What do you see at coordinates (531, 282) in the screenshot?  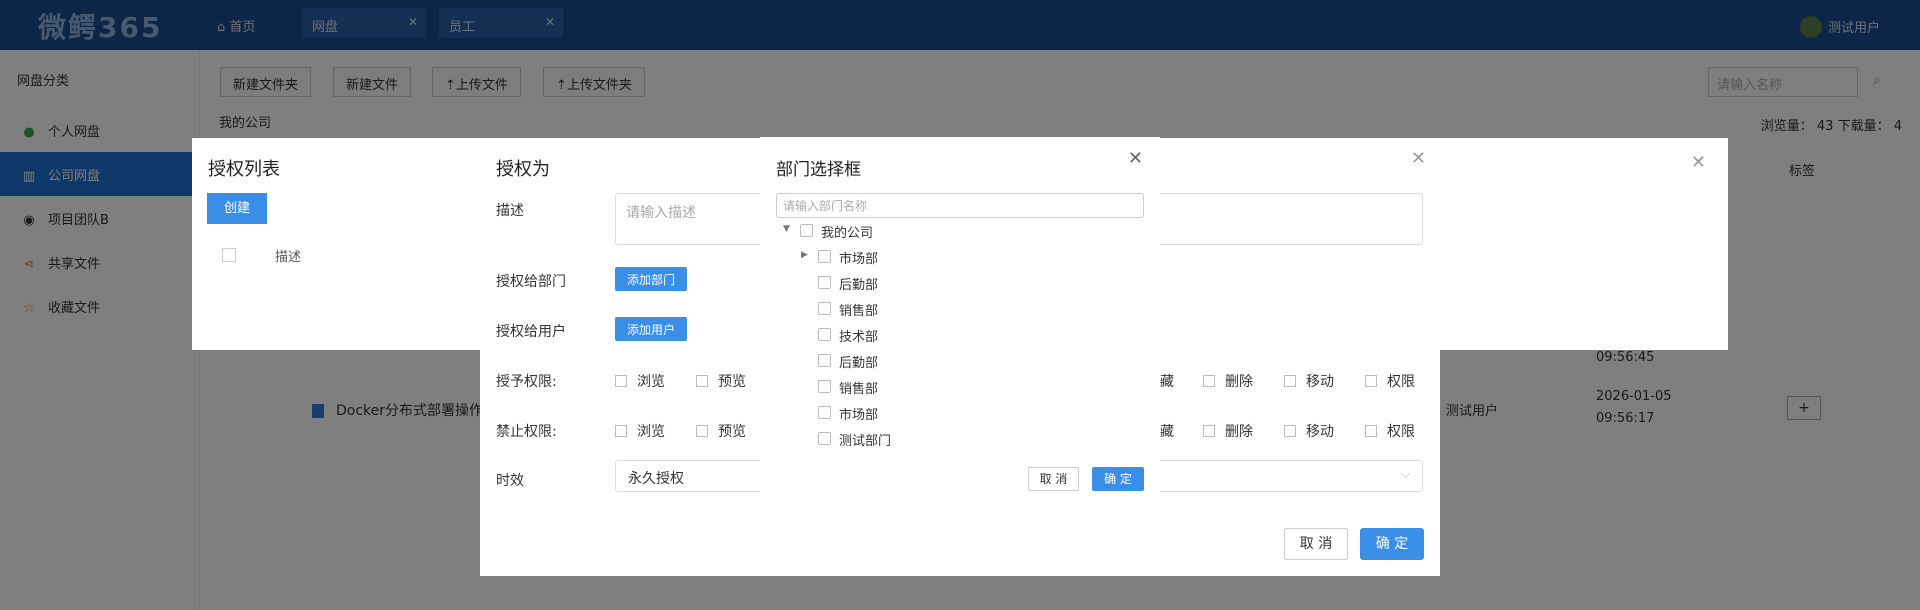 I see `grant-dept-label: 授权给部门` at bounding box center [531, 282].